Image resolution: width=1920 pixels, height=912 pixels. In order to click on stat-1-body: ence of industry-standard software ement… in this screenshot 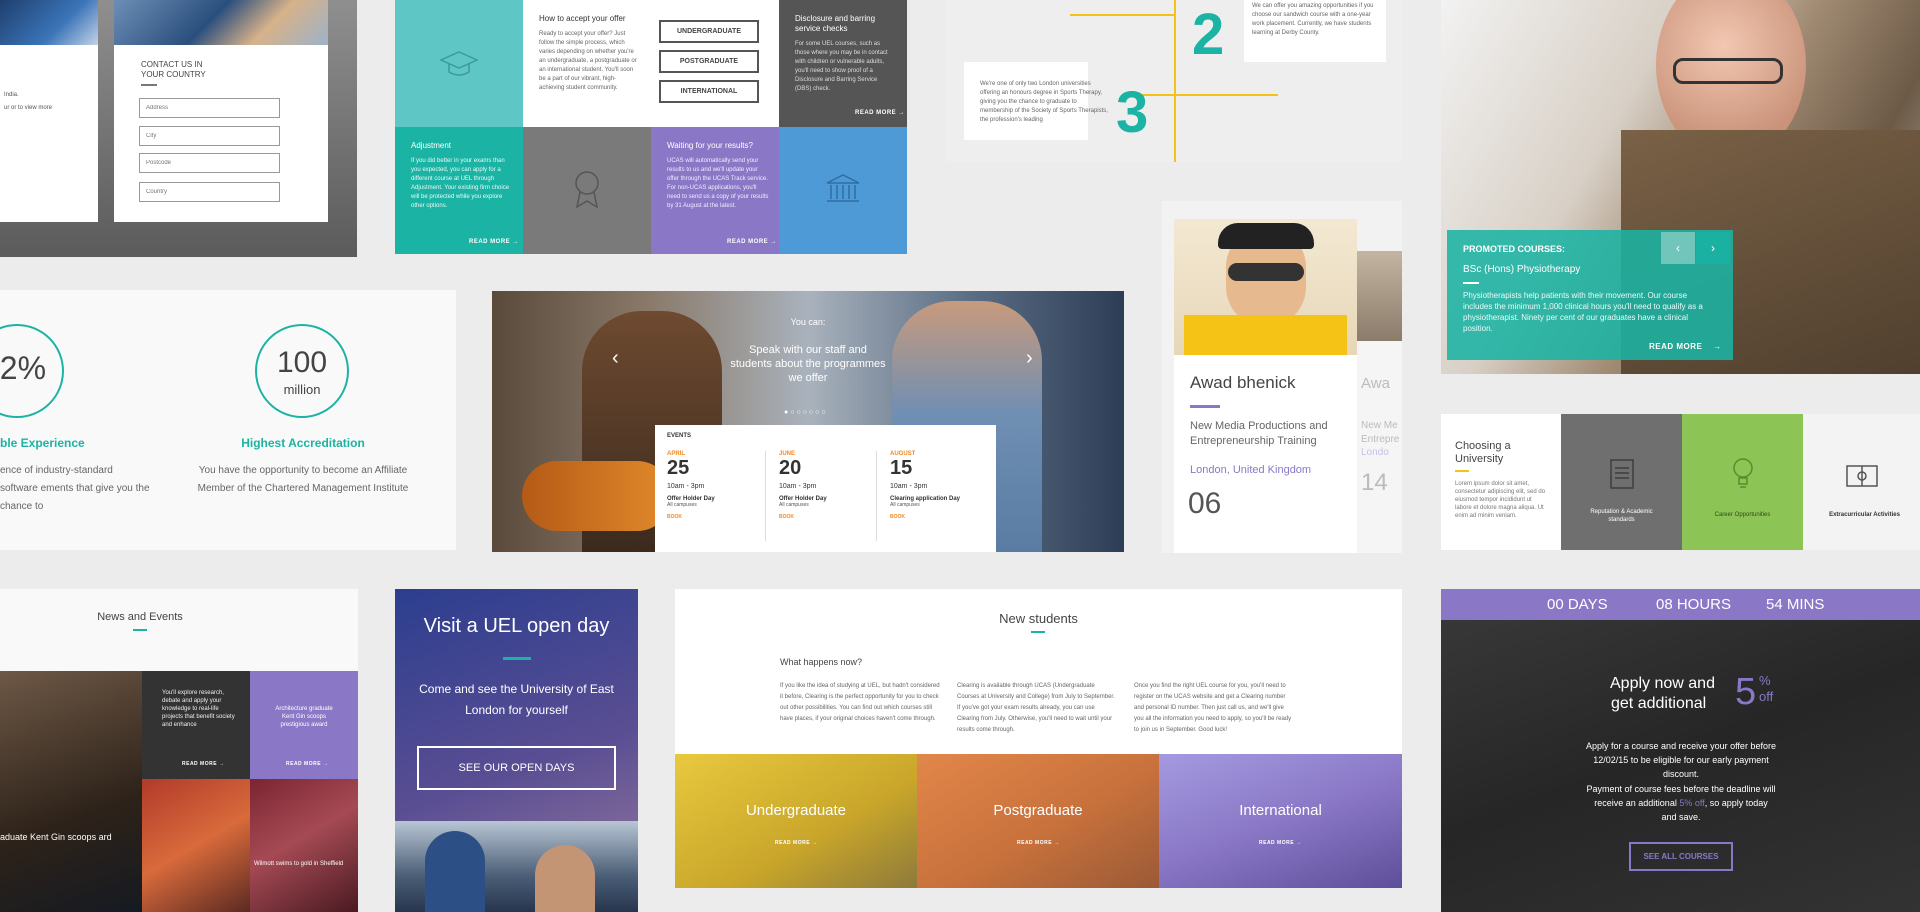, I will do `click(75, 488)`.